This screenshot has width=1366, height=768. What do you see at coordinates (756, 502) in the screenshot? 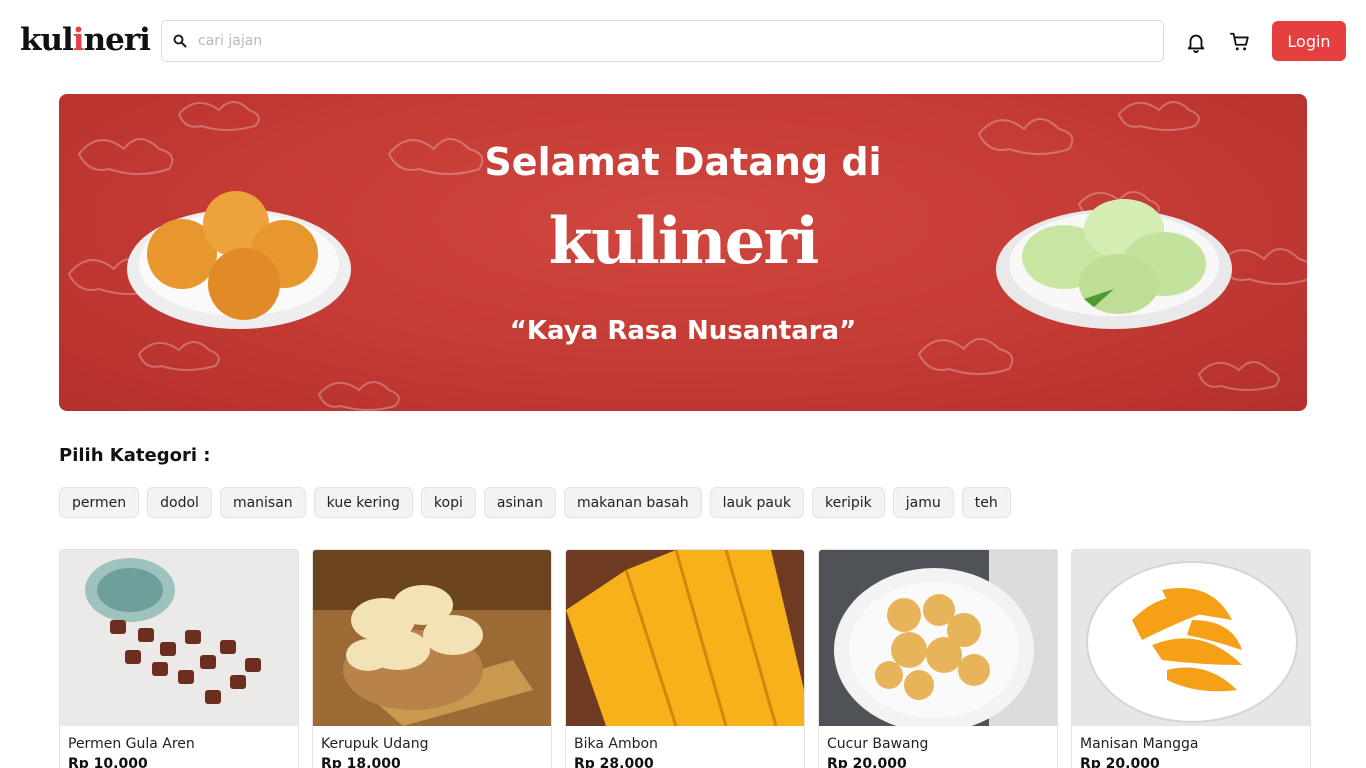
I see `category-chip-lauk-pauk: lauk pauk` at bounding box center [756, 502].